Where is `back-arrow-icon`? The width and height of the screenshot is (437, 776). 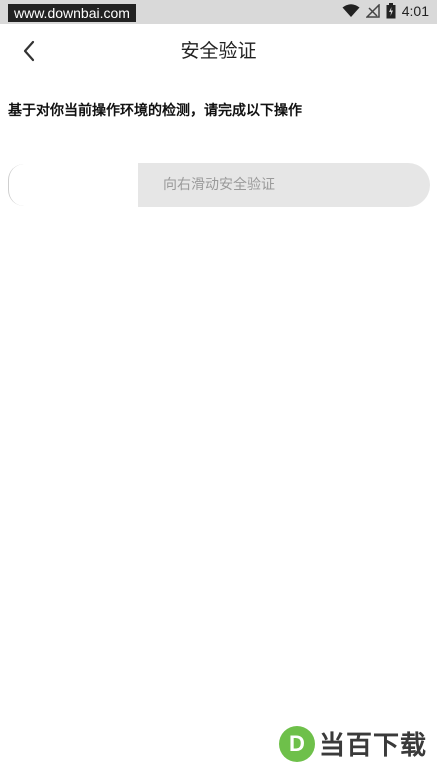
back-arrow-icon is located at coordinates (29, 51).